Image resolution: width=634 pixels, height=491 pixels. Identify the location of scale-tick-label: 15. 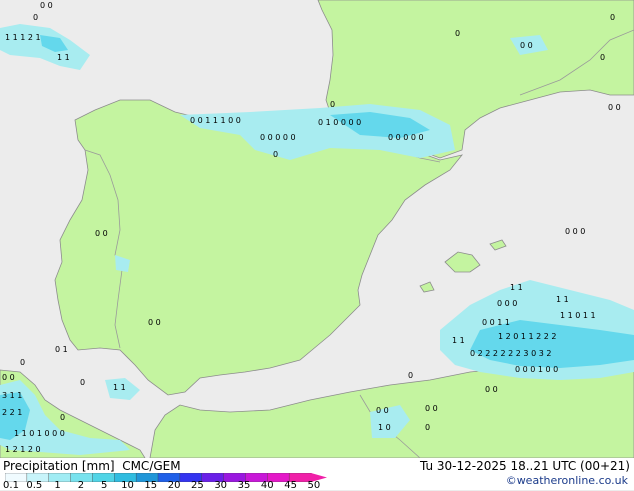
(151, 485).